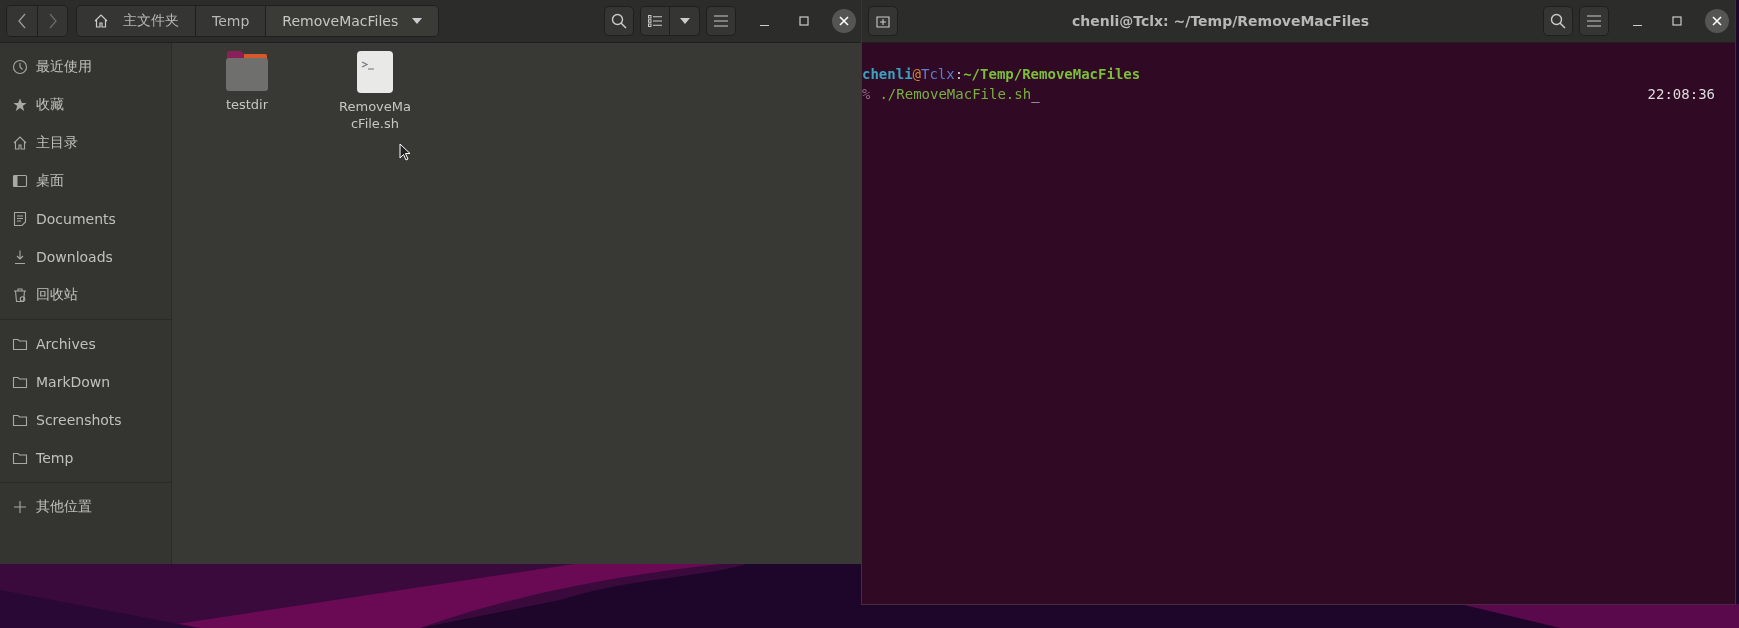 The image size is (1739, 628). Describe the element at coordinates (85, 295) in the screenshot. I see `sidebar-item: 回收站` at that location.